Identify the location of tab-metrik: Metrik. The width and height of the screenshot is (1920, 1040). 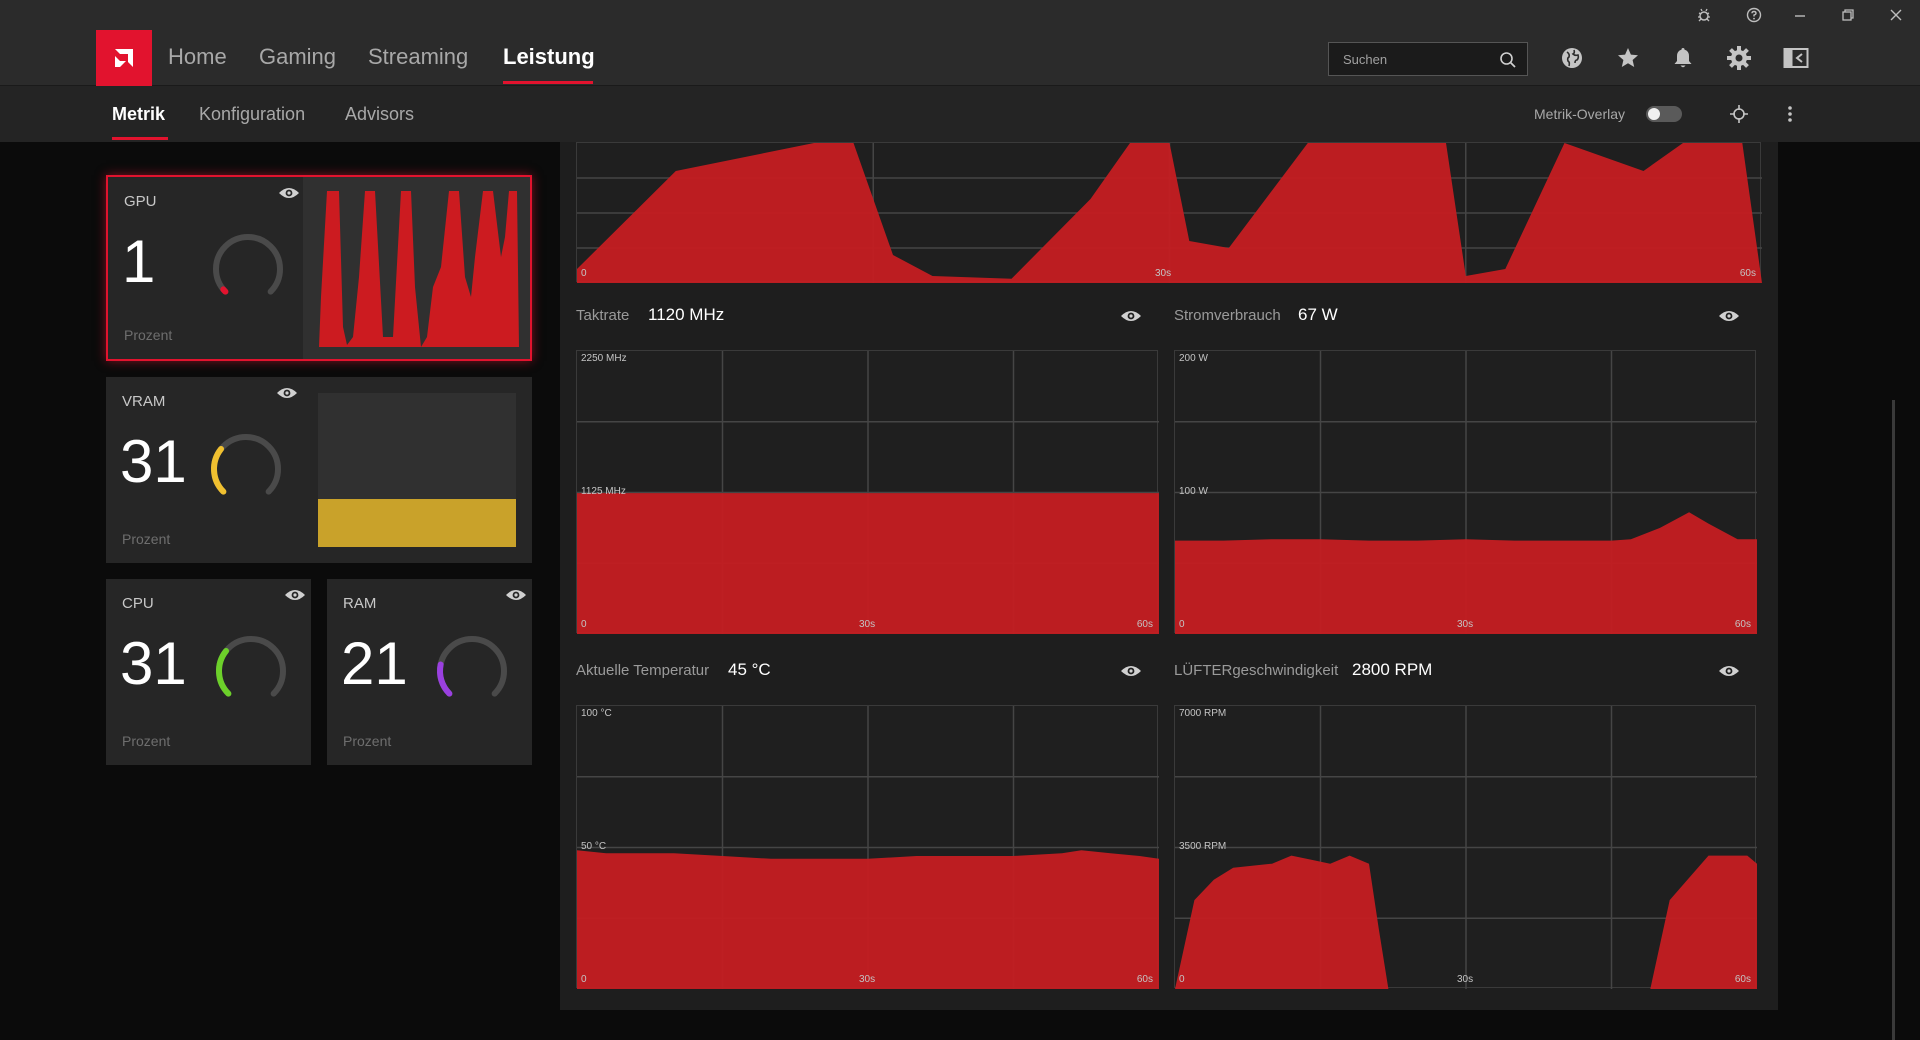
(138, 114).